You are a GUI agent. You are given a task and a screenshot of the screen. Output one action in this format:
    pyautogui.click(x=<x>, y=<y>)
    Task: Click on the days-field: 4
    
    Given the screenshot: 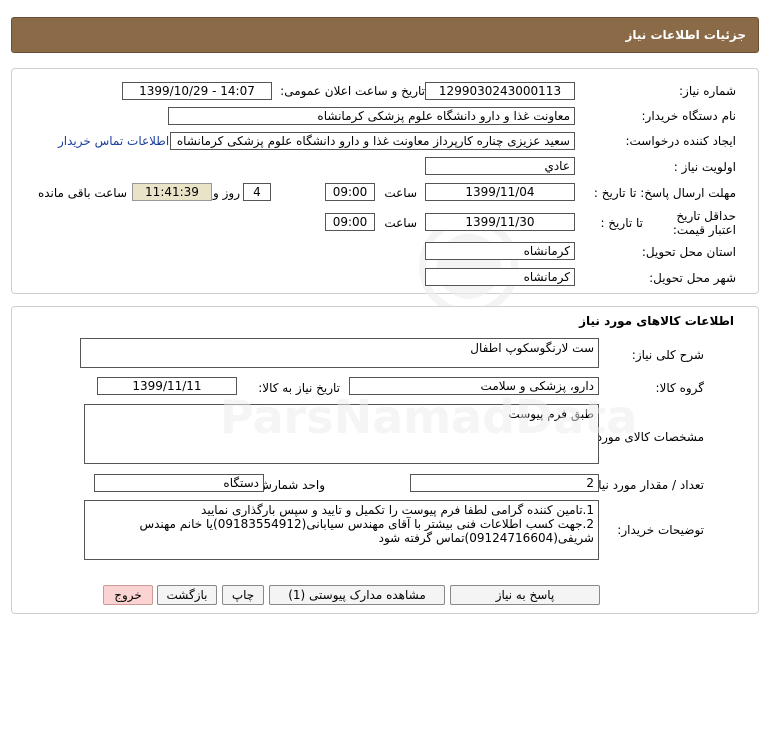 What is the action you would take?
    pyautogui.click(x=257, y=192)
    